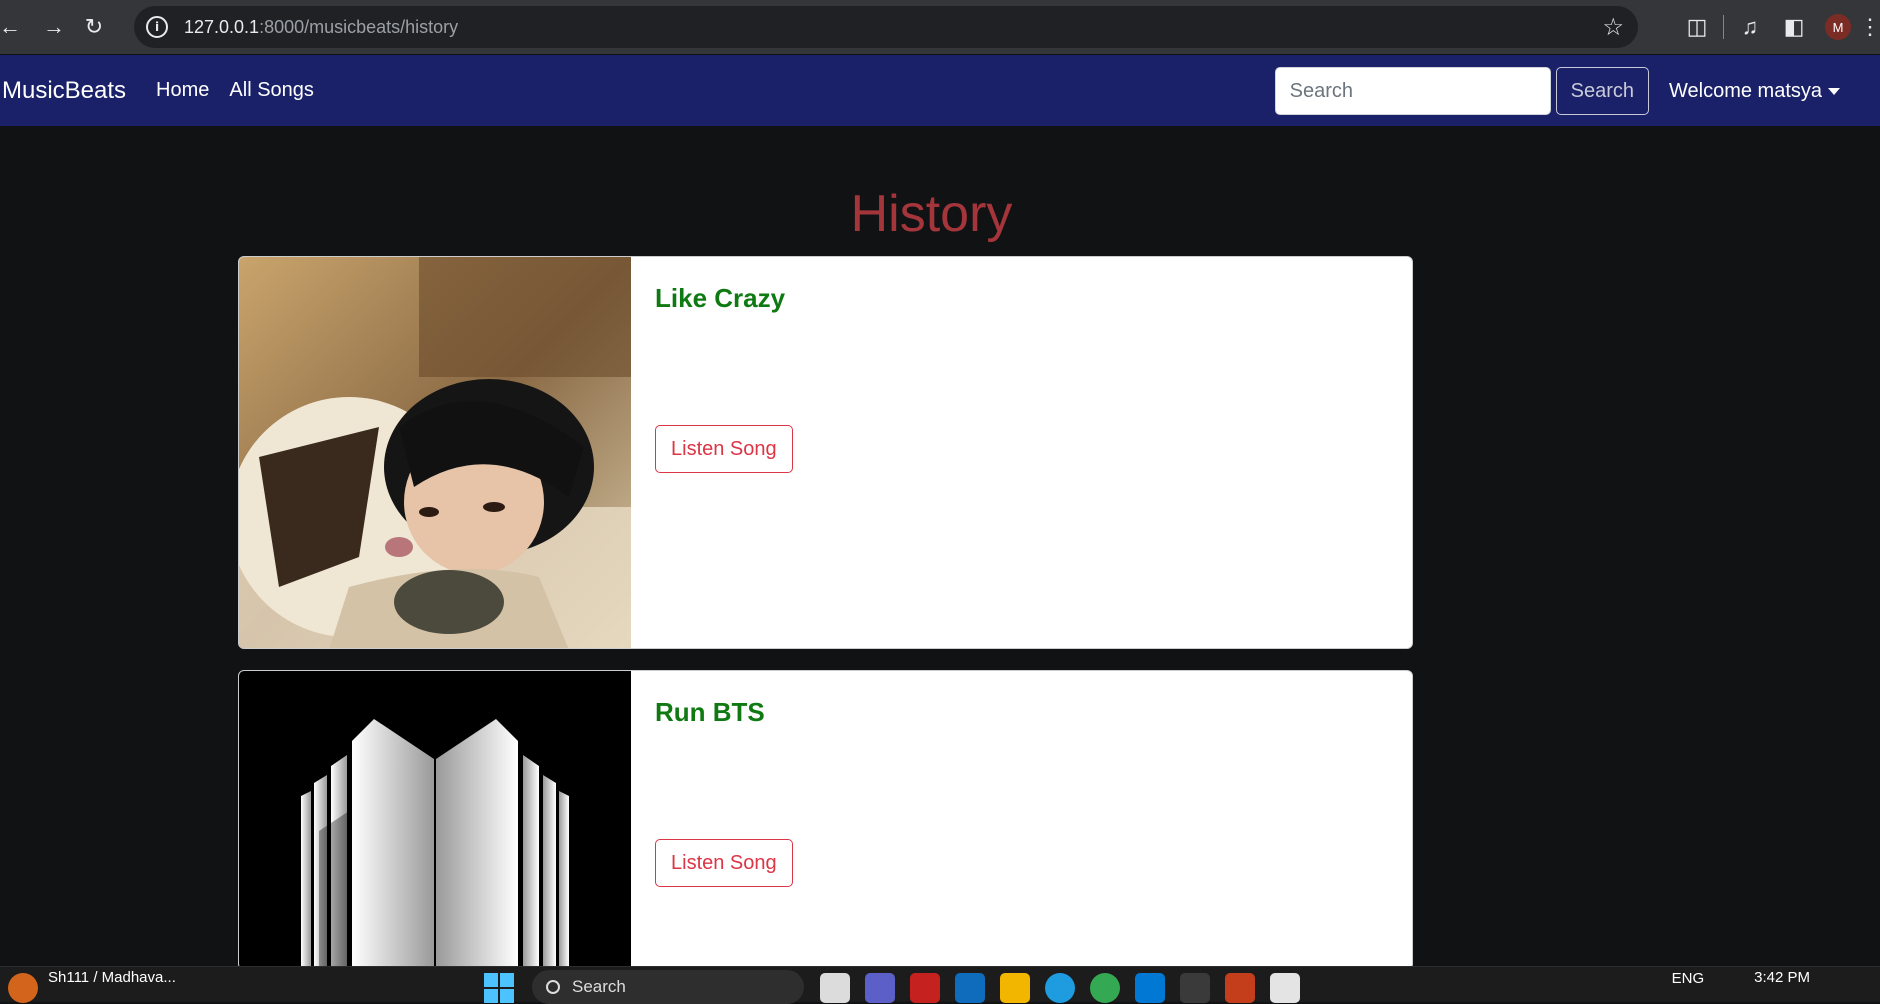 This screenshot has width=1880, height=1004. Describe the element at coordinates (931, 214) in the screenshot. I see `page-title: History` at that location.